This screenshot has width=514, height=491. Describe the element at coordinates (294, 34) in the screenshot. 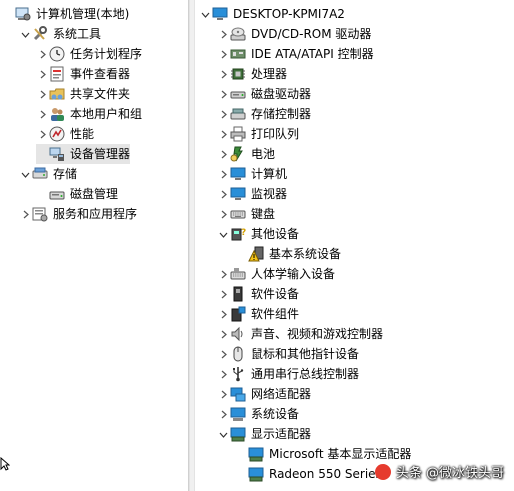

I see `tree-node-dvd-drives: DVD/CD-ROM 驱动器` at that location.